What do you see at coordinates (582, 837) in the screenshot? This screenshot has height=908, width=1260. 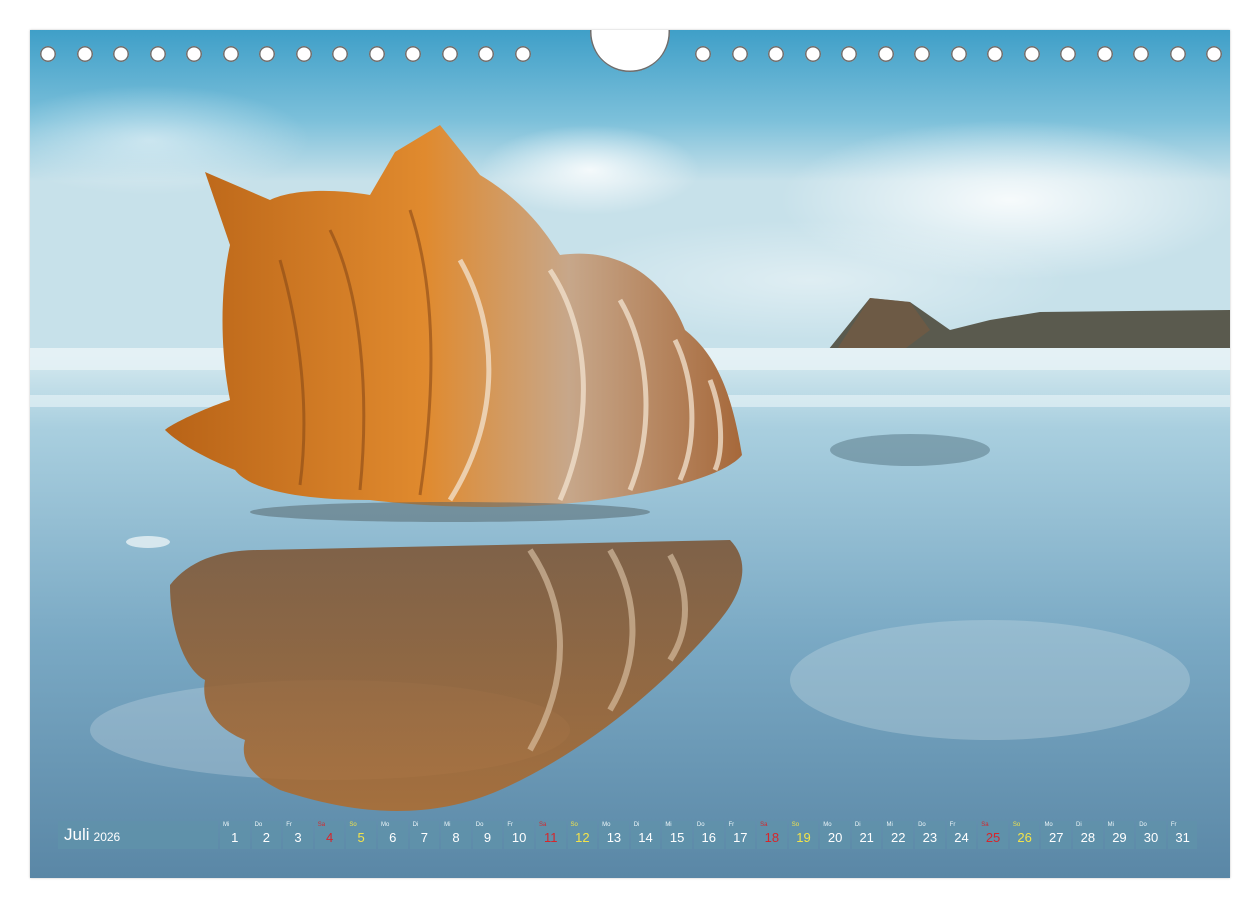 I see `day-number: 12` at bounding box center [582, 837].